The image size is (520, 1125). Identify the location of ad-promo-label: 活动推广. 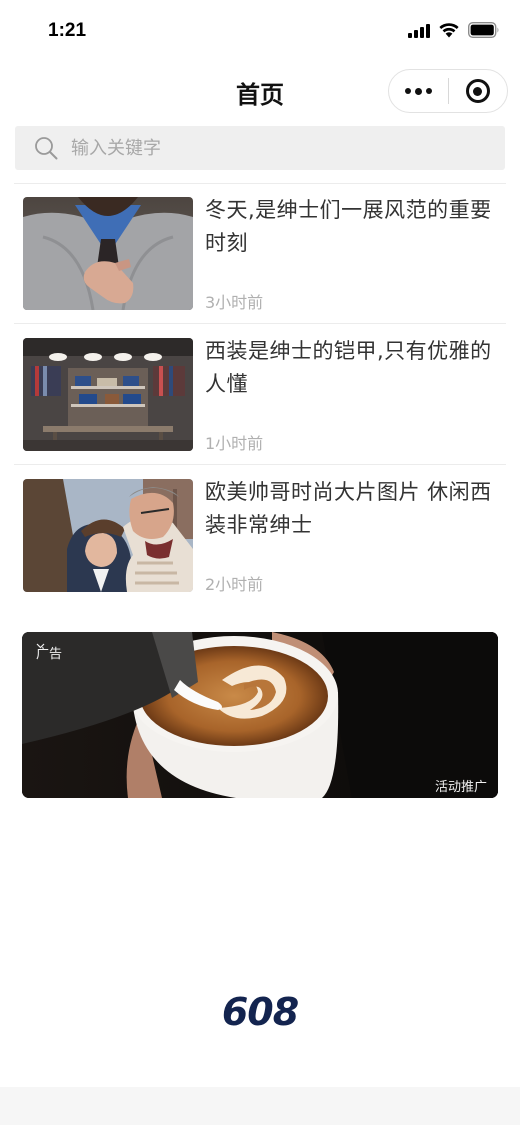
(460, 787).